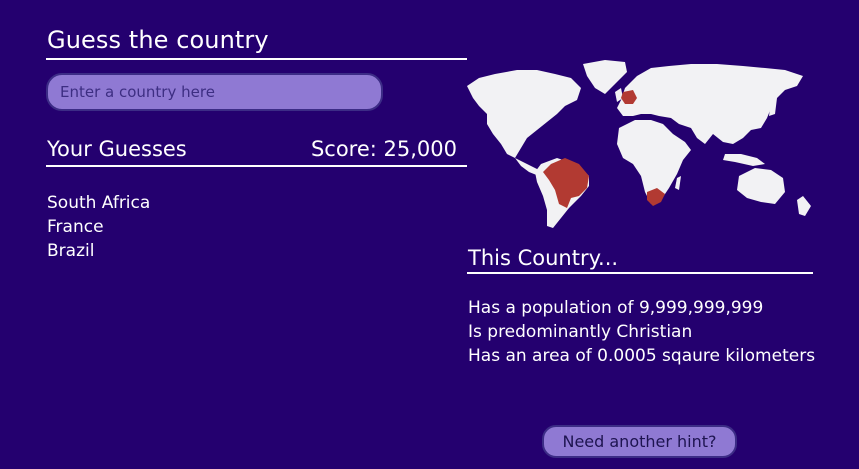 The height and width of the screenshot is (469, 859). Describe the element at coordinates (580, 332) in the screenshot. I see `hint-item: Is predominantly Christian` at that location.